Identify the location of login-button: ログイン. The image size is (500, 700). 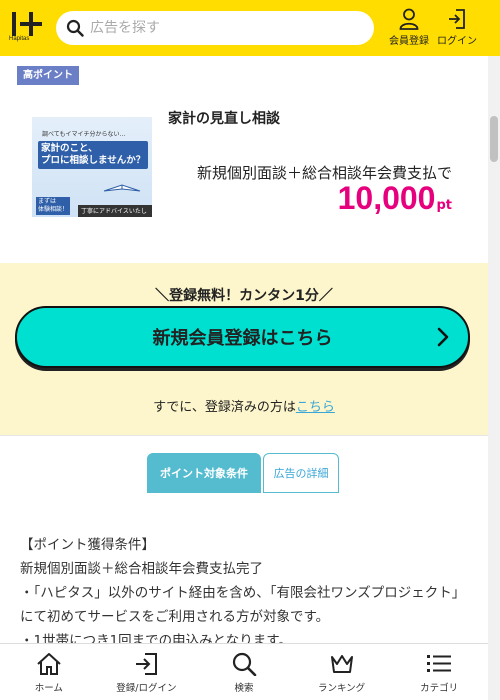
(457, 29).